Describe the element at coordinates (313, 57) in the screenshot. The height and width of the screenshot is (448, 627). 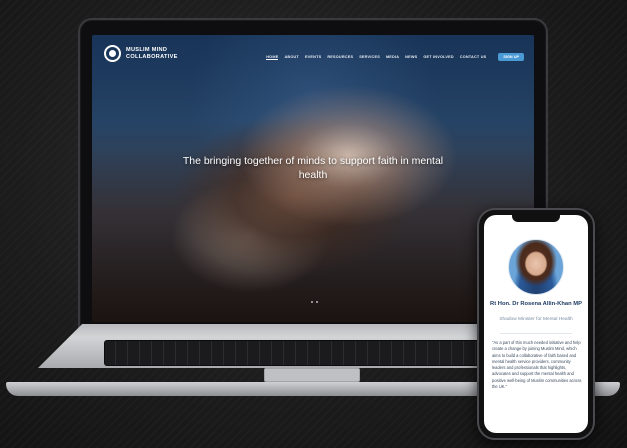
I see `nav-events: EVENTS` at that location.